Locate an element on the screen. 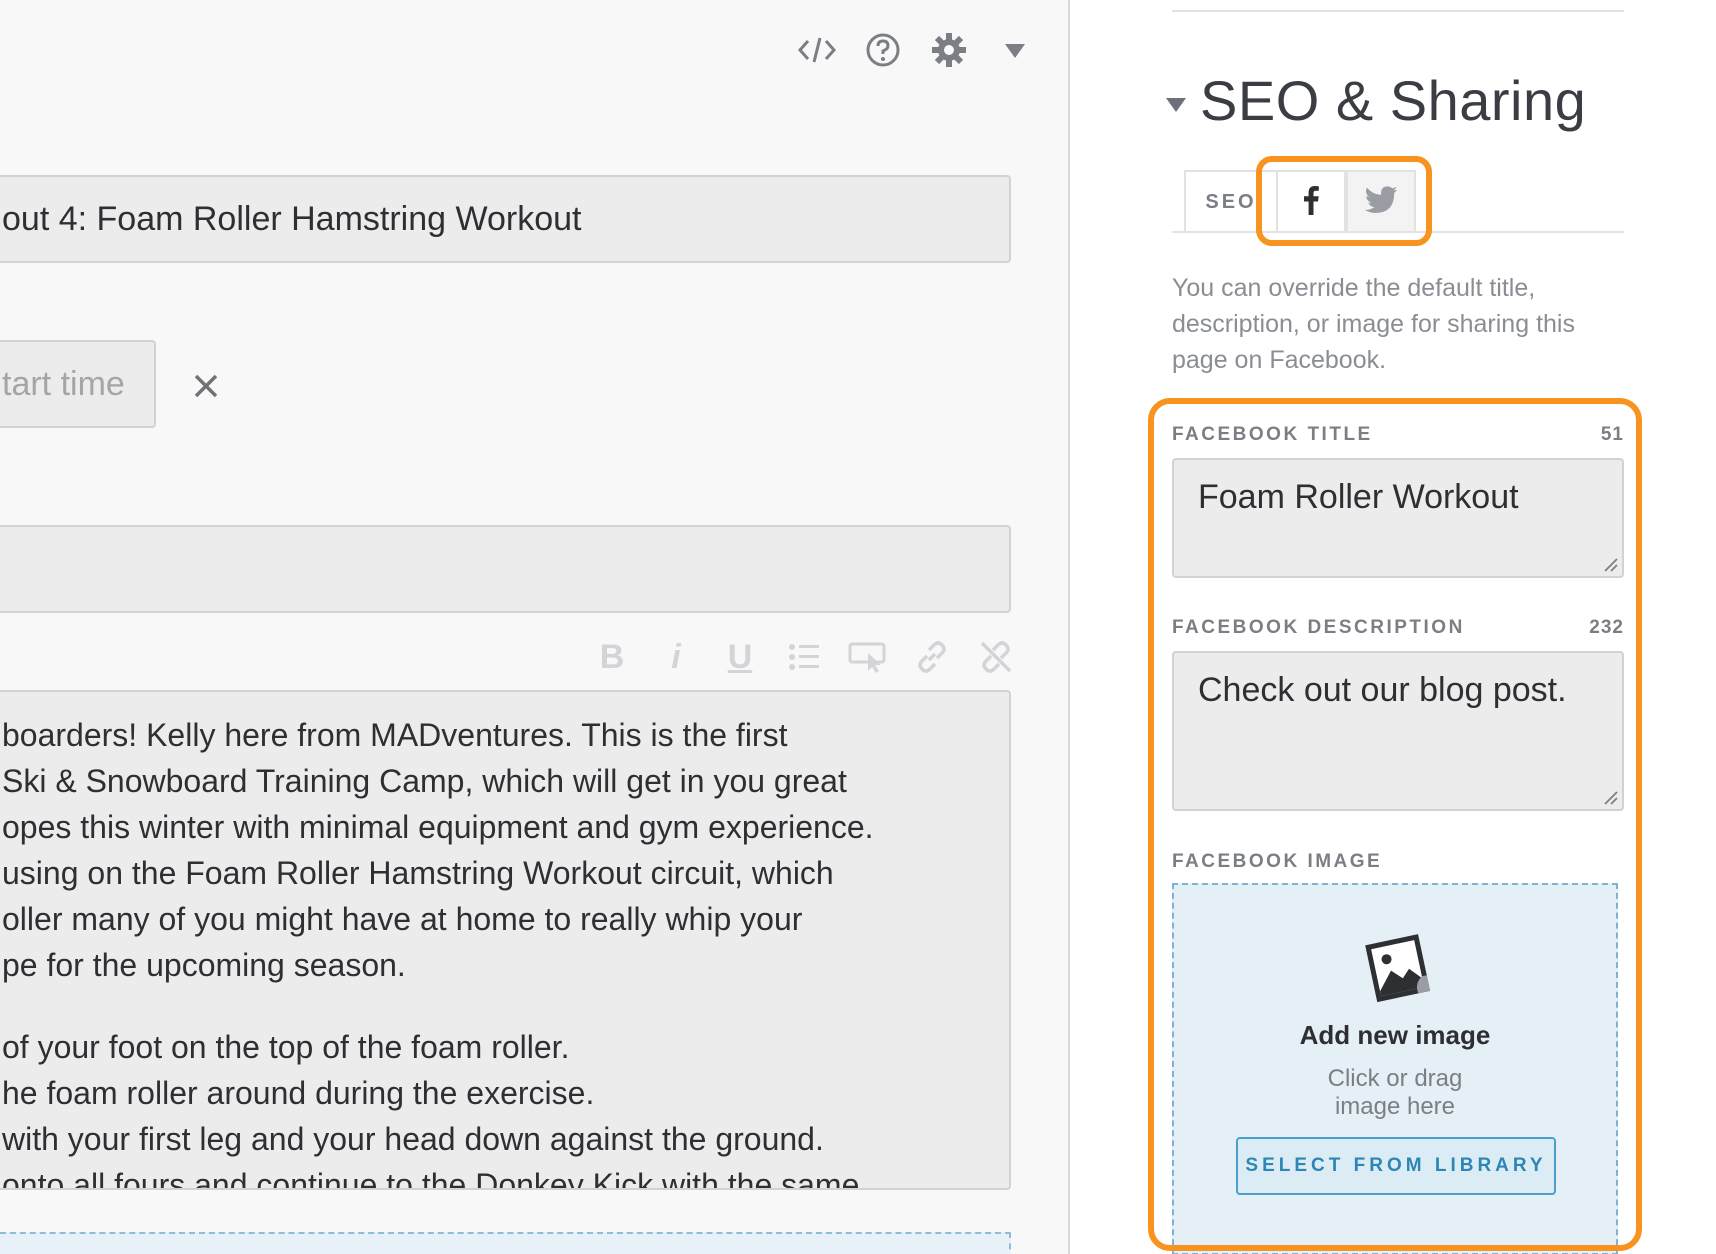 The height and width of the screenshot is (1254, 1716). bold-button: B is located at coordinates (612, 657).